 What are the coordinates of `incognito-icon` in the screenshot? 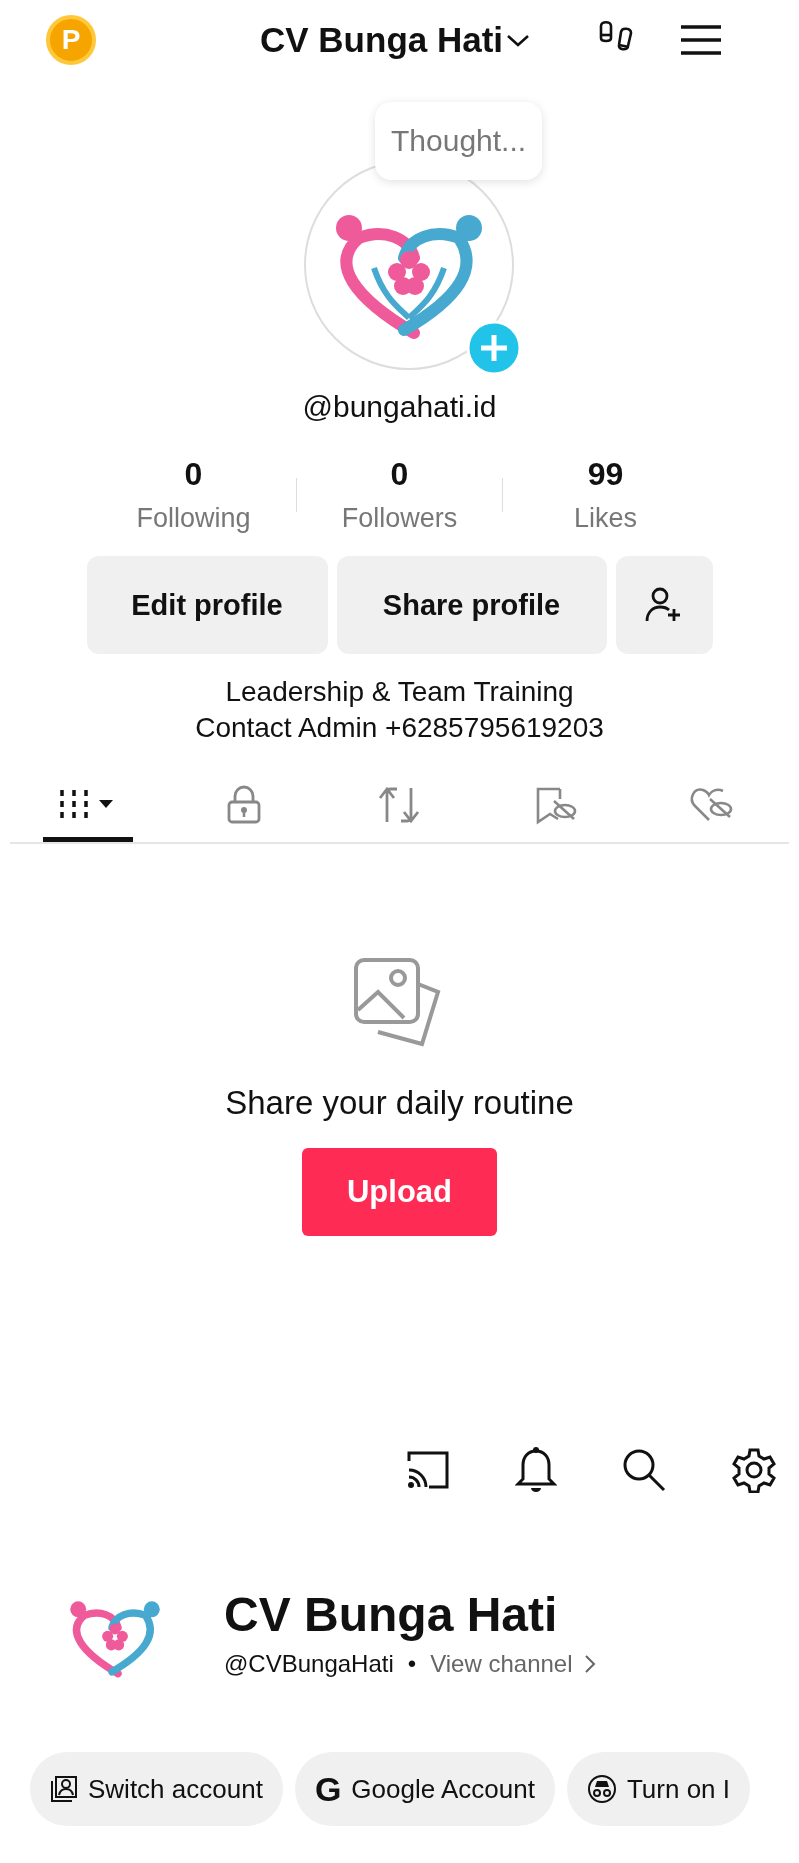 It's located at (601, 1789).